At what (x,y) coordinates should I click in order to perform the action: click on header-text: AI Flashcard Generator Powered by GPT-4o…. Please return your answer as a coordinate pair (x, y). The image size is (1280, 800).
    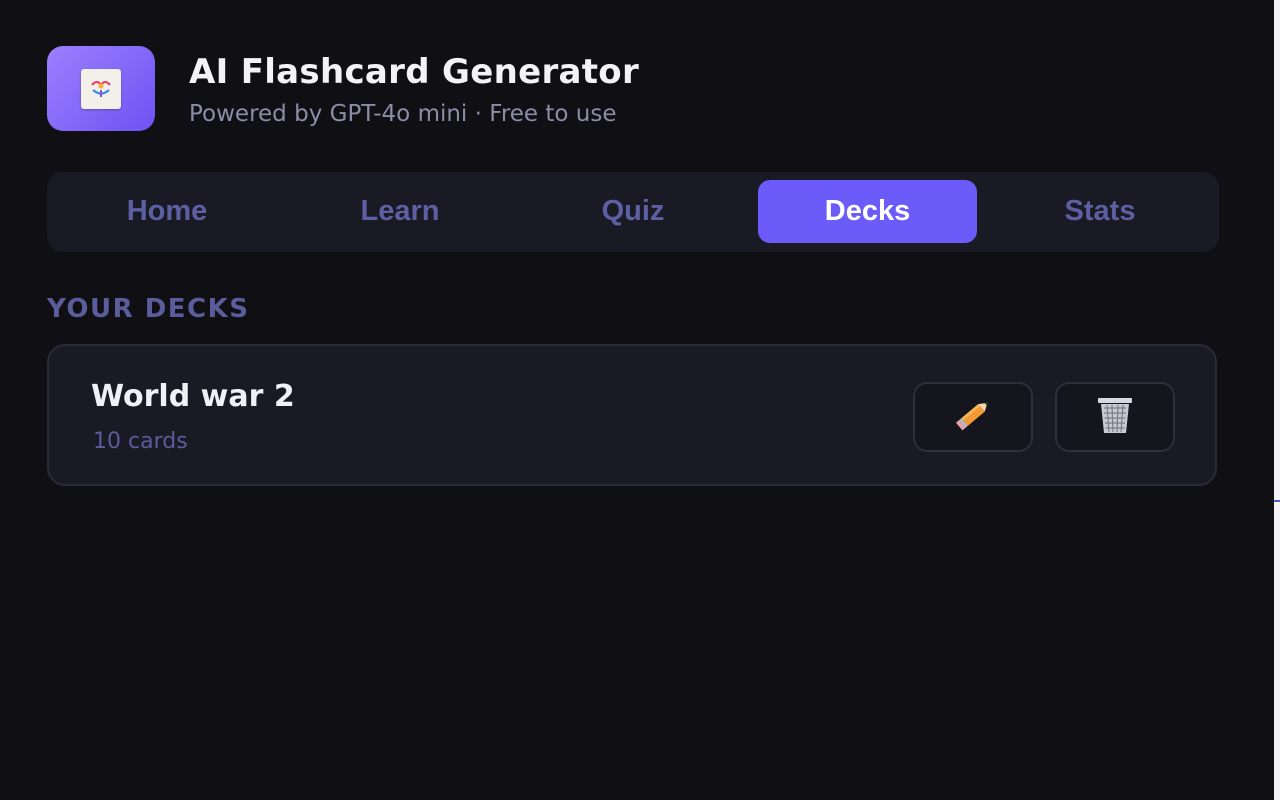
    Looking at the image, I should click on (414, 89).